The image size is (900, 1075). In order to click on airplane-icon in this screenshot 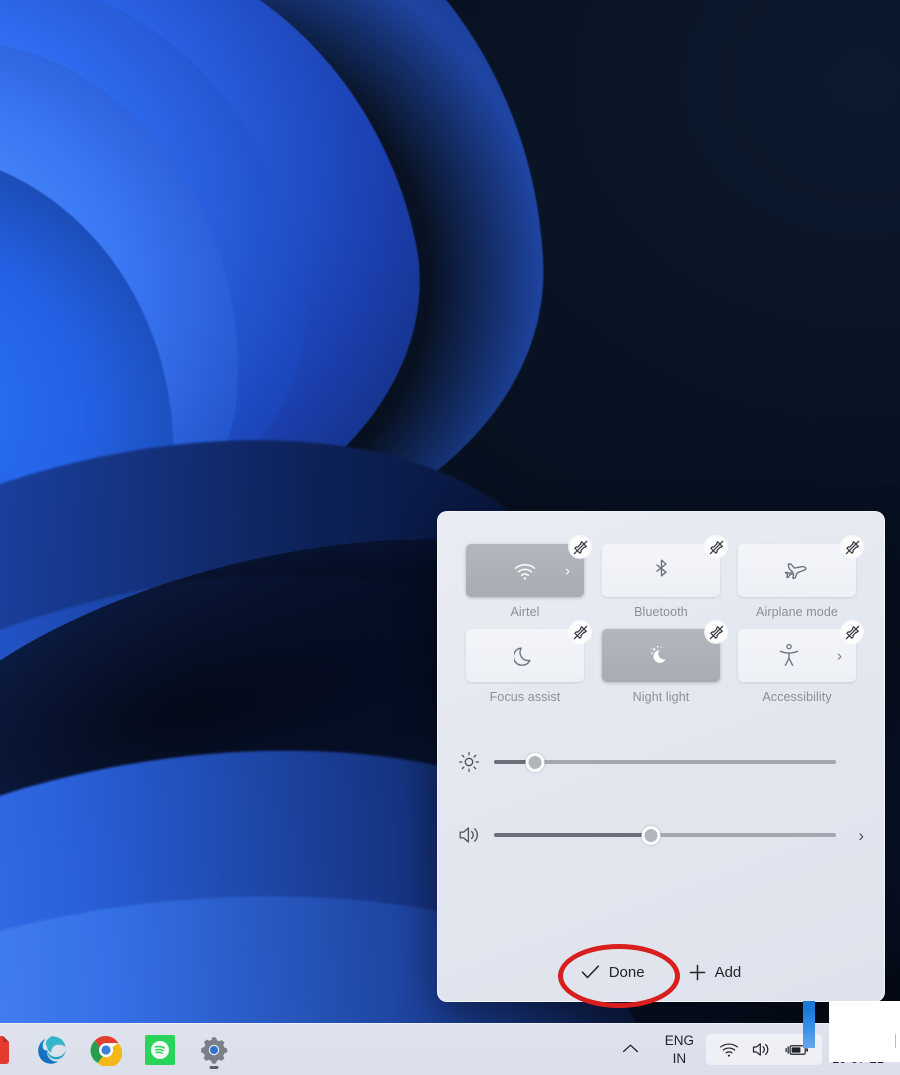, I will do `click(797, 571)`.